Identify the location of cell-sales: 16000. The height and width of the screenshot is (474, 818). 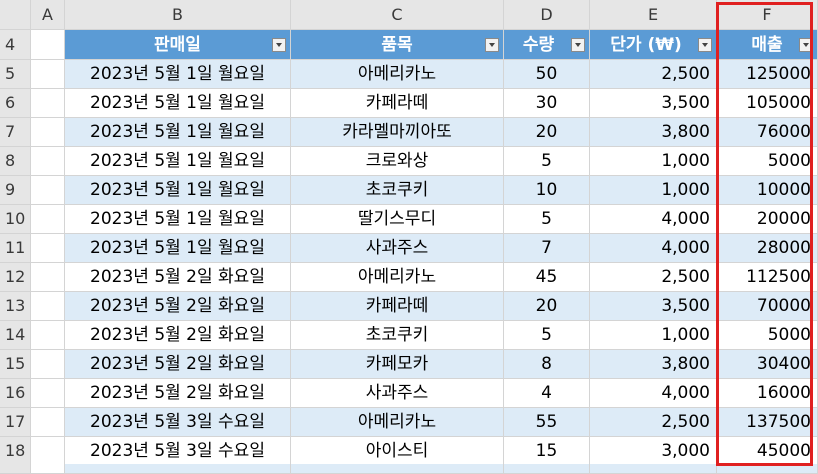
(767, 393).